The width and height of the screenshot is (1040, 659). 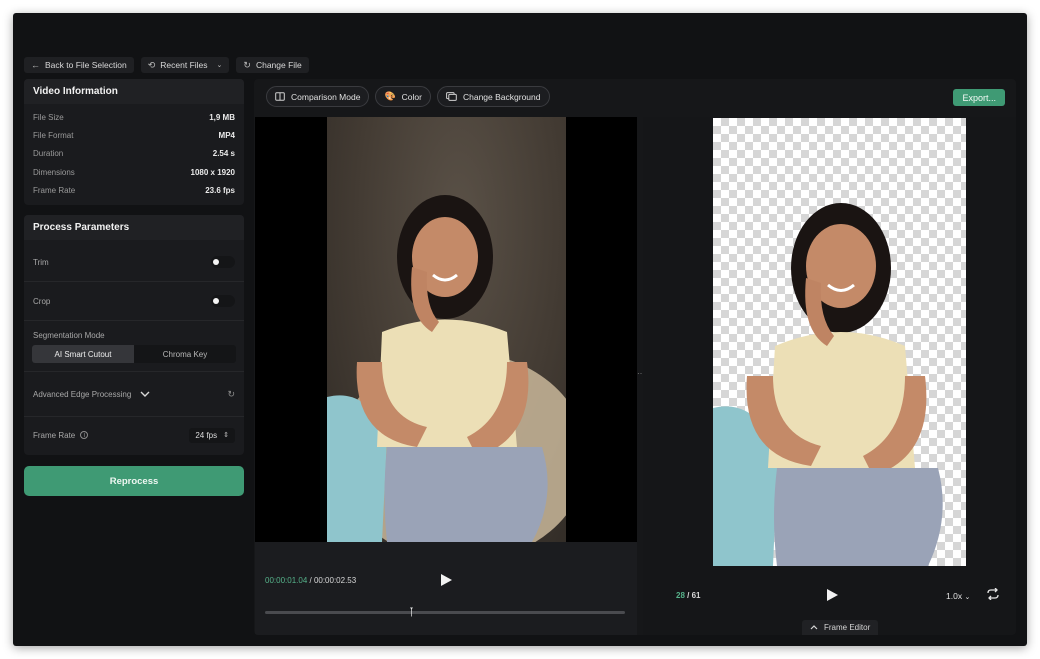 I want to click on seg-option-ai-smart-cutout: AI Smart Cutout, so click(x=83, y=354).